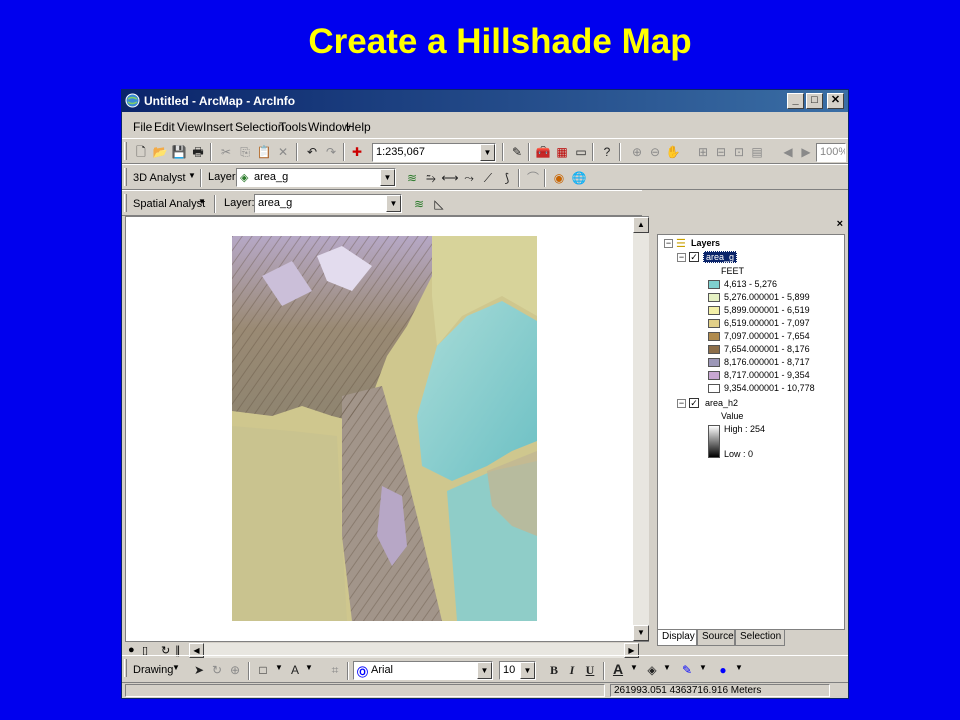  Describe the element at coordinates (840, 224) in the screenshot. I see `close-icon: ×` at that location.